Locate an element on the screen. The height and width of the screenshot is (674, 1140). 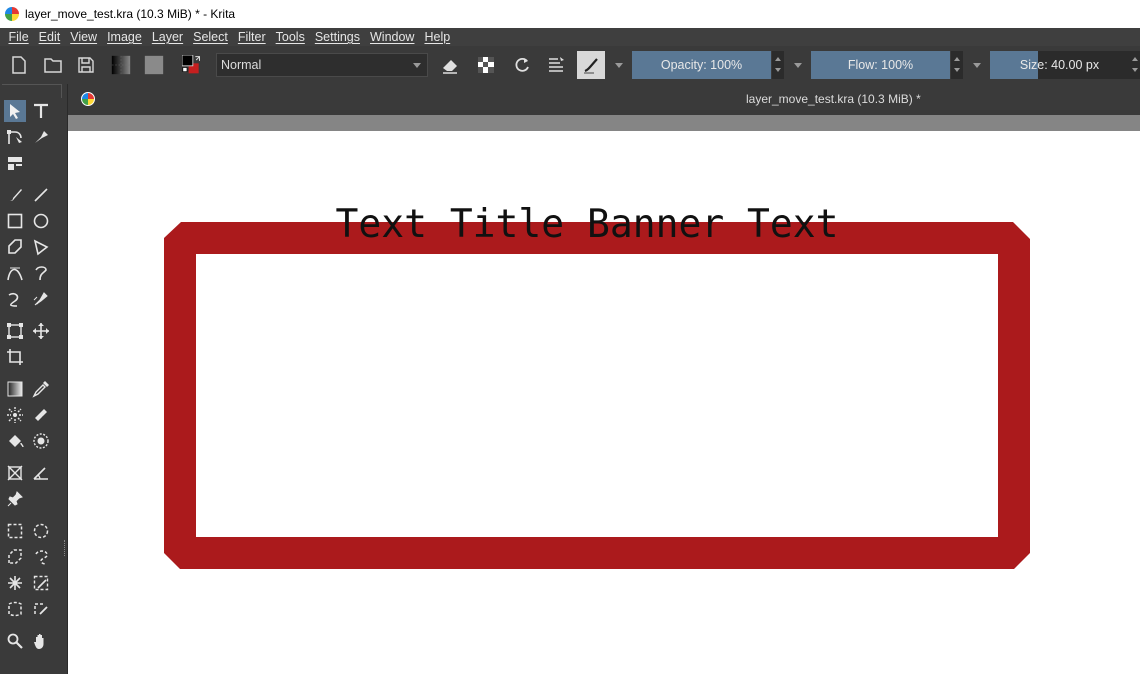
opacity-slider: Opacity: 100% is located at coordinates (701, 65).